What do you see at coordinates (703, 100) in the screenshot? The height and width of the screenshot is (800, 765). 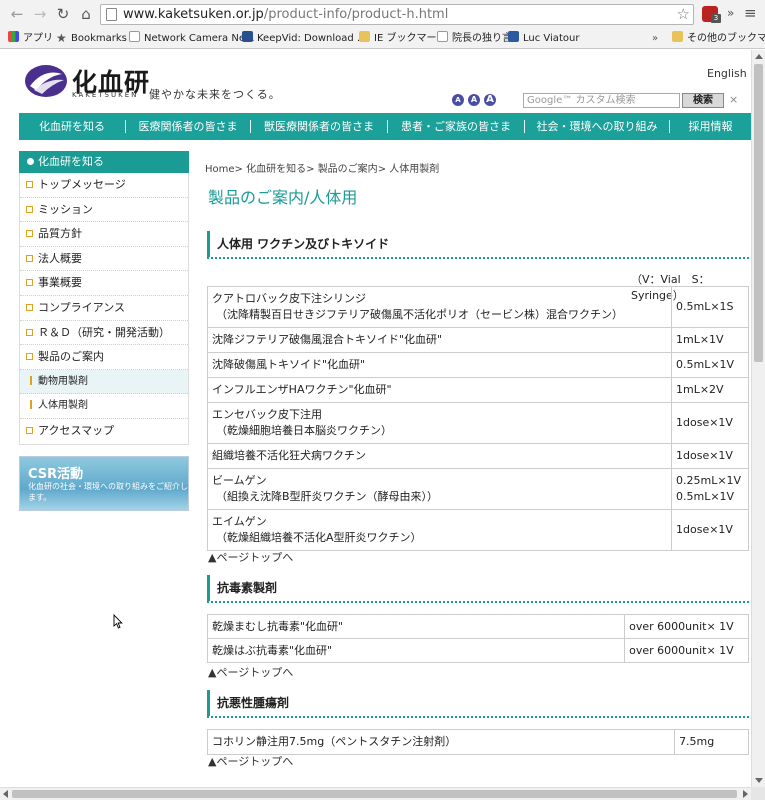 I see `search-button: 検索` at bounding box center [703, 100].